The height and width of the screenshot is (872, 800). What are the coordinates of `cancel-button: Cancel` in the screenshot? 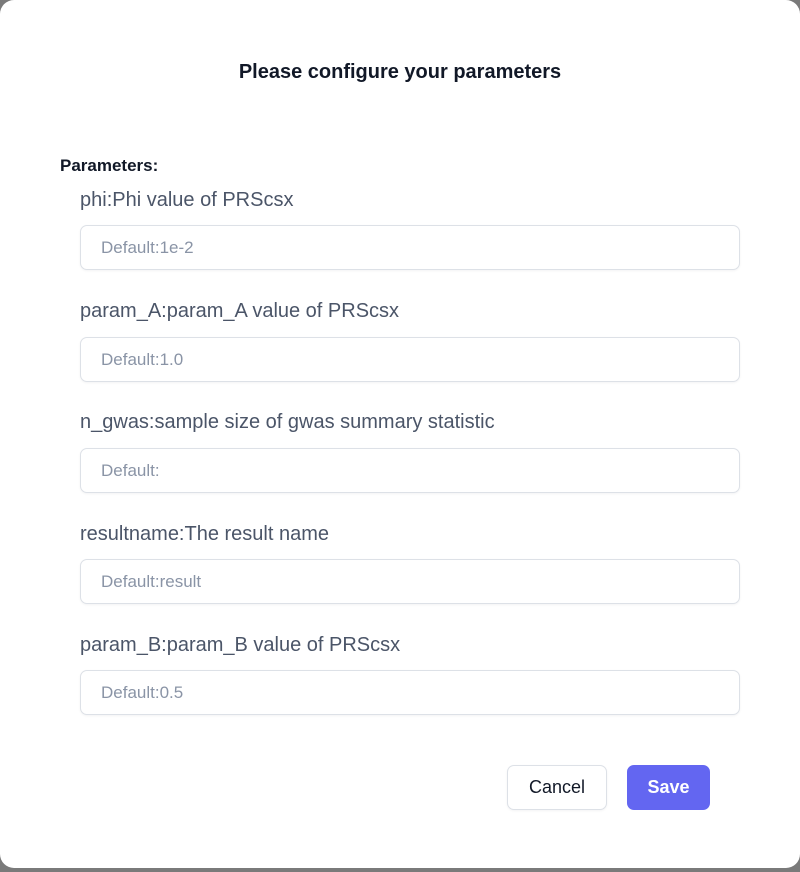 It's located at (557, 787).